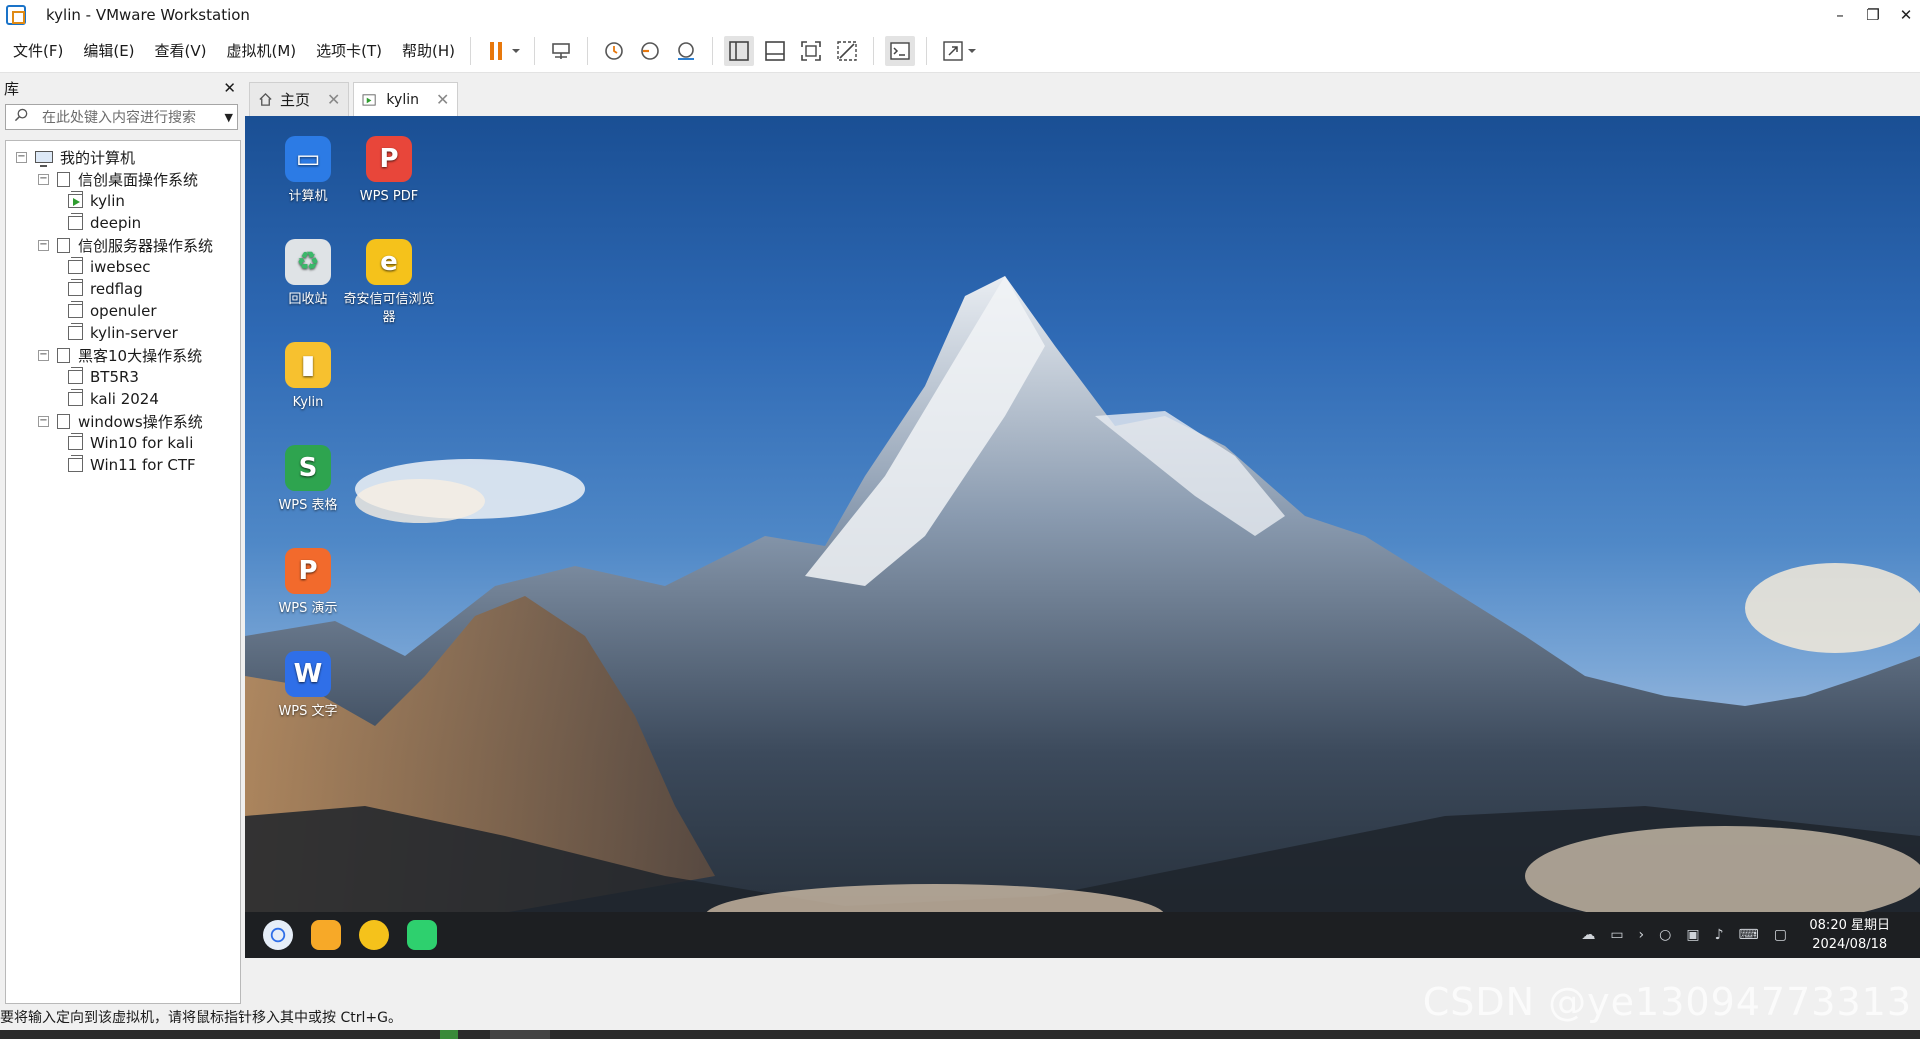 This screenshot has width=1920, height=1039. I want to click on bottom-strip, so click(960, 1034).